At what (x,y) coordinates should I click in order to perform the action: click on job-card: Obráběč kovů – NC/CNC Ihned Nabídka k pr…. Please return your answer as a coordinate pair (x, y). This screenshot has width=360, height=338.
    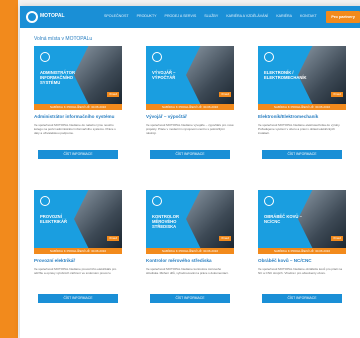
    Looking at the image, I should click on (302, 246).